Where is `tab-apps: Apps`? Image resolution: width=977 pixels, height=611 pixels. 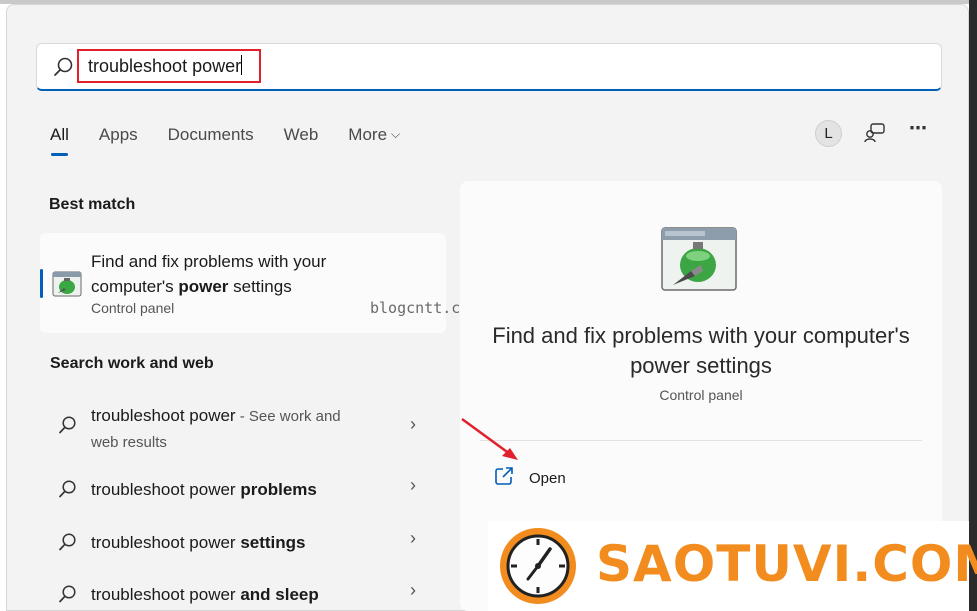
tab-apps: Apps is located at coordinates (118, 141).